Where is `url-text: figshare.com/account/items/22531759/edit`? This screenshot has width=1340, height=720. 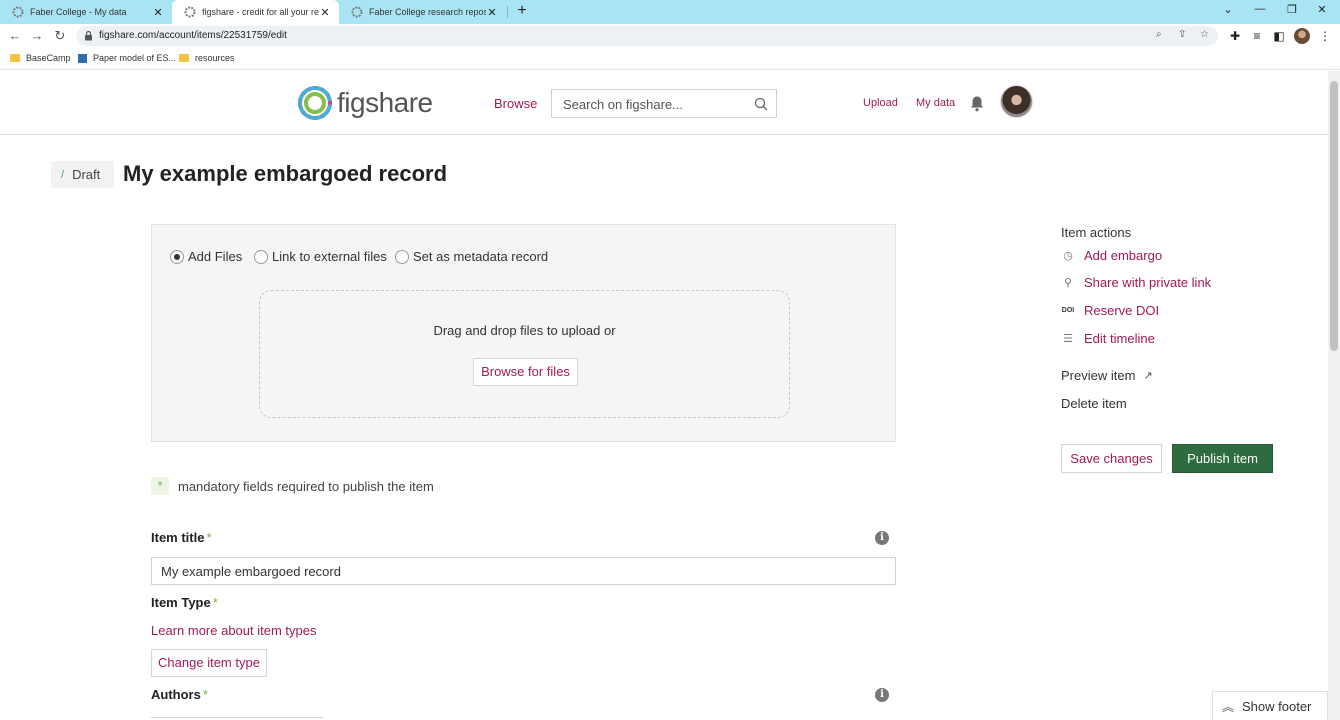 url-text: figshare.com/account/items/22531759/edit is located at coordinates (193, 35).